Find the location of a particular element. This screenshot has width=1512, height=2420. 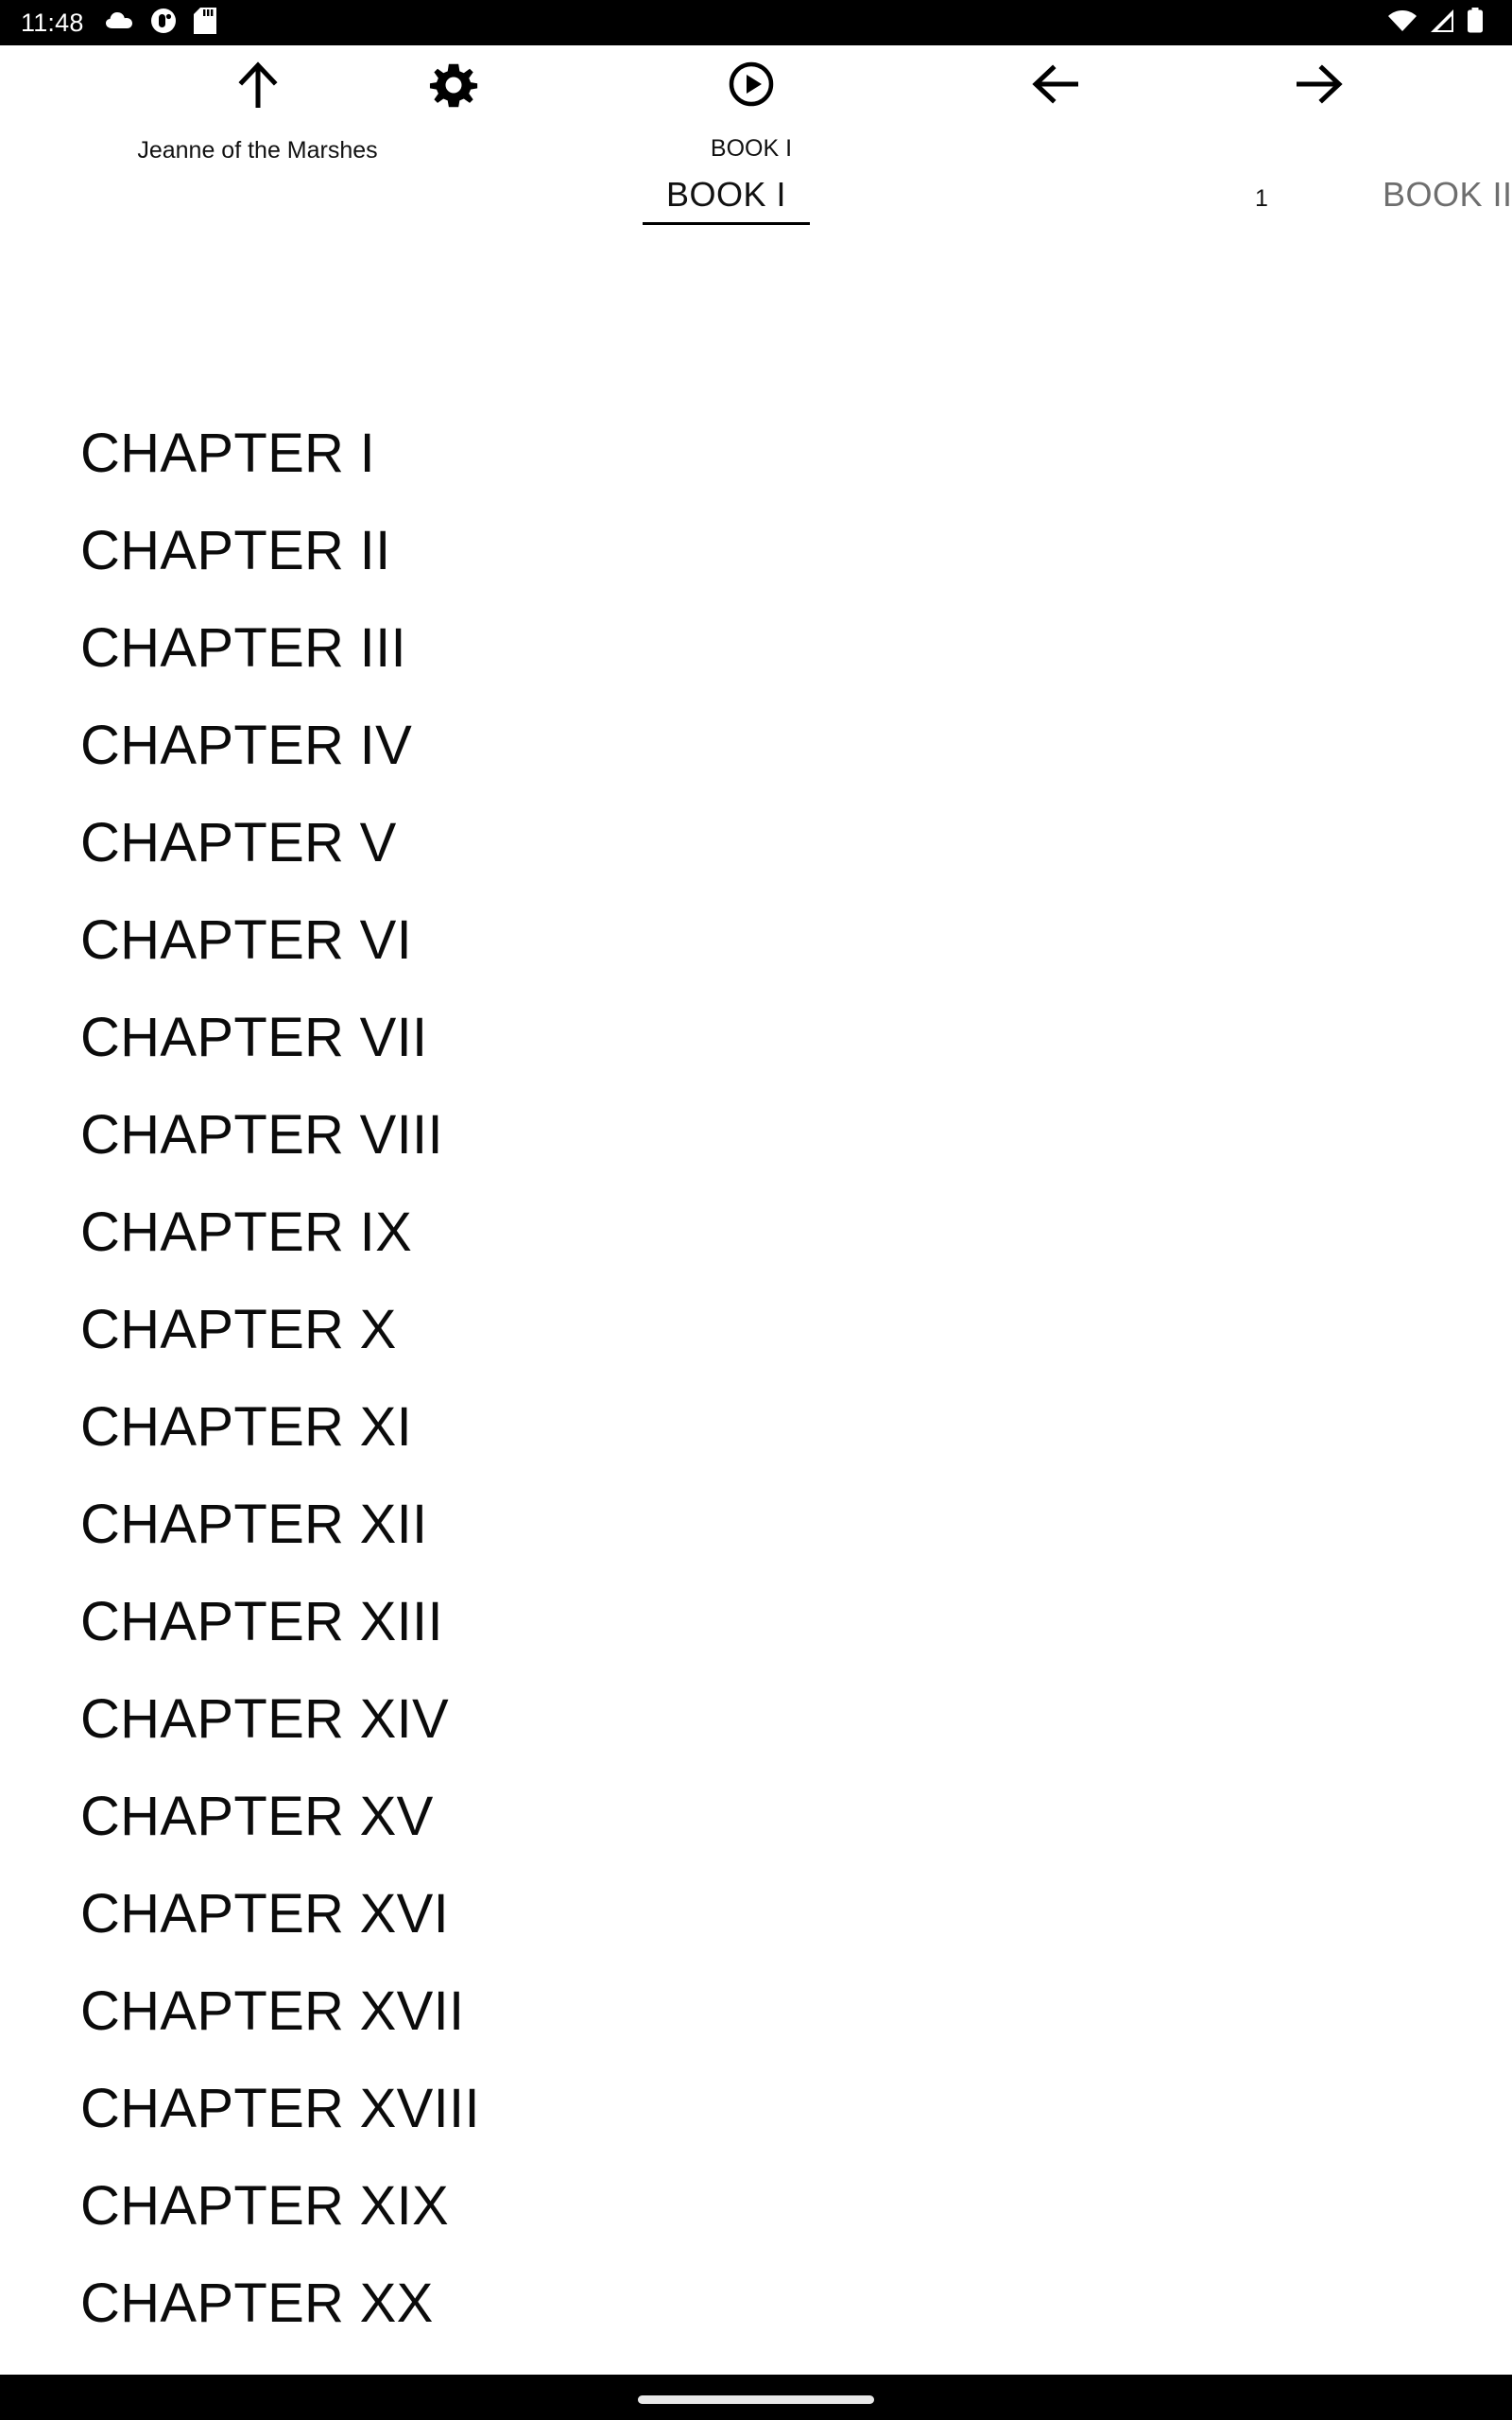

status-bar: 11:48 is located at coordinates (756, 22).